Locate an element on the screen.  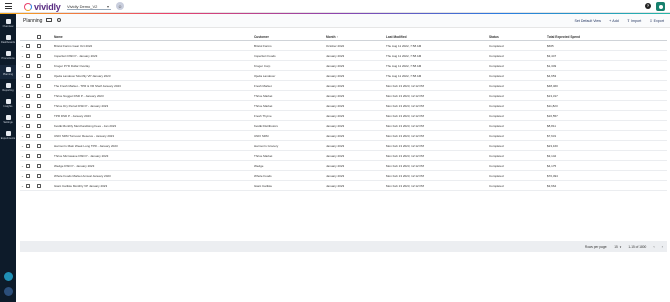
cell-name: Imperfect DSD P - January 2023 is located at coordinates (154, 56).